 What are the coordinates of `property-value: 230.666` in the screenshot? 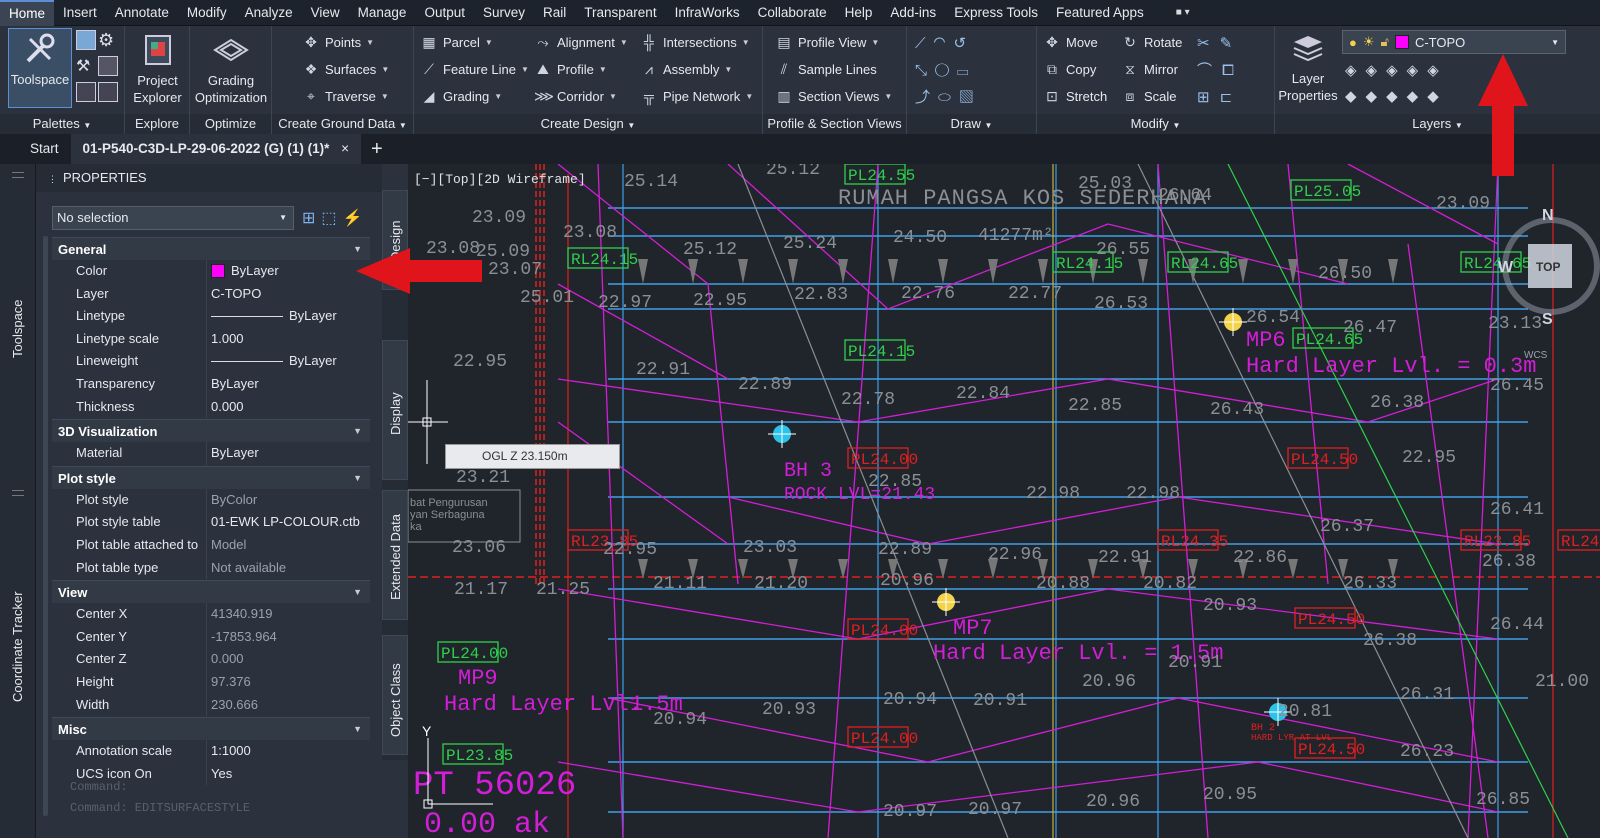 It's located at (288, 705).